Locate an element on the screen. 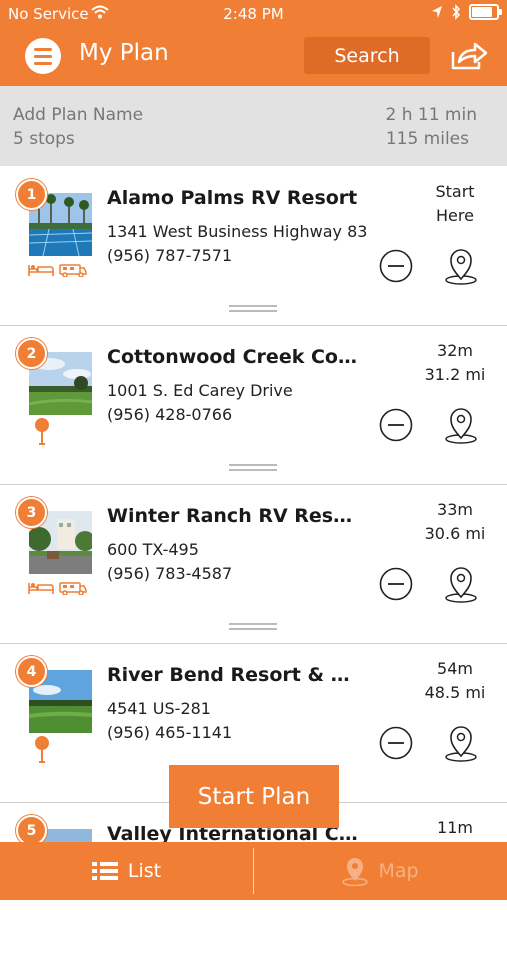 The width and height of the screenshot is (507, 961). bottom-tab-bar: List Map is located at coordinates (253, 871).